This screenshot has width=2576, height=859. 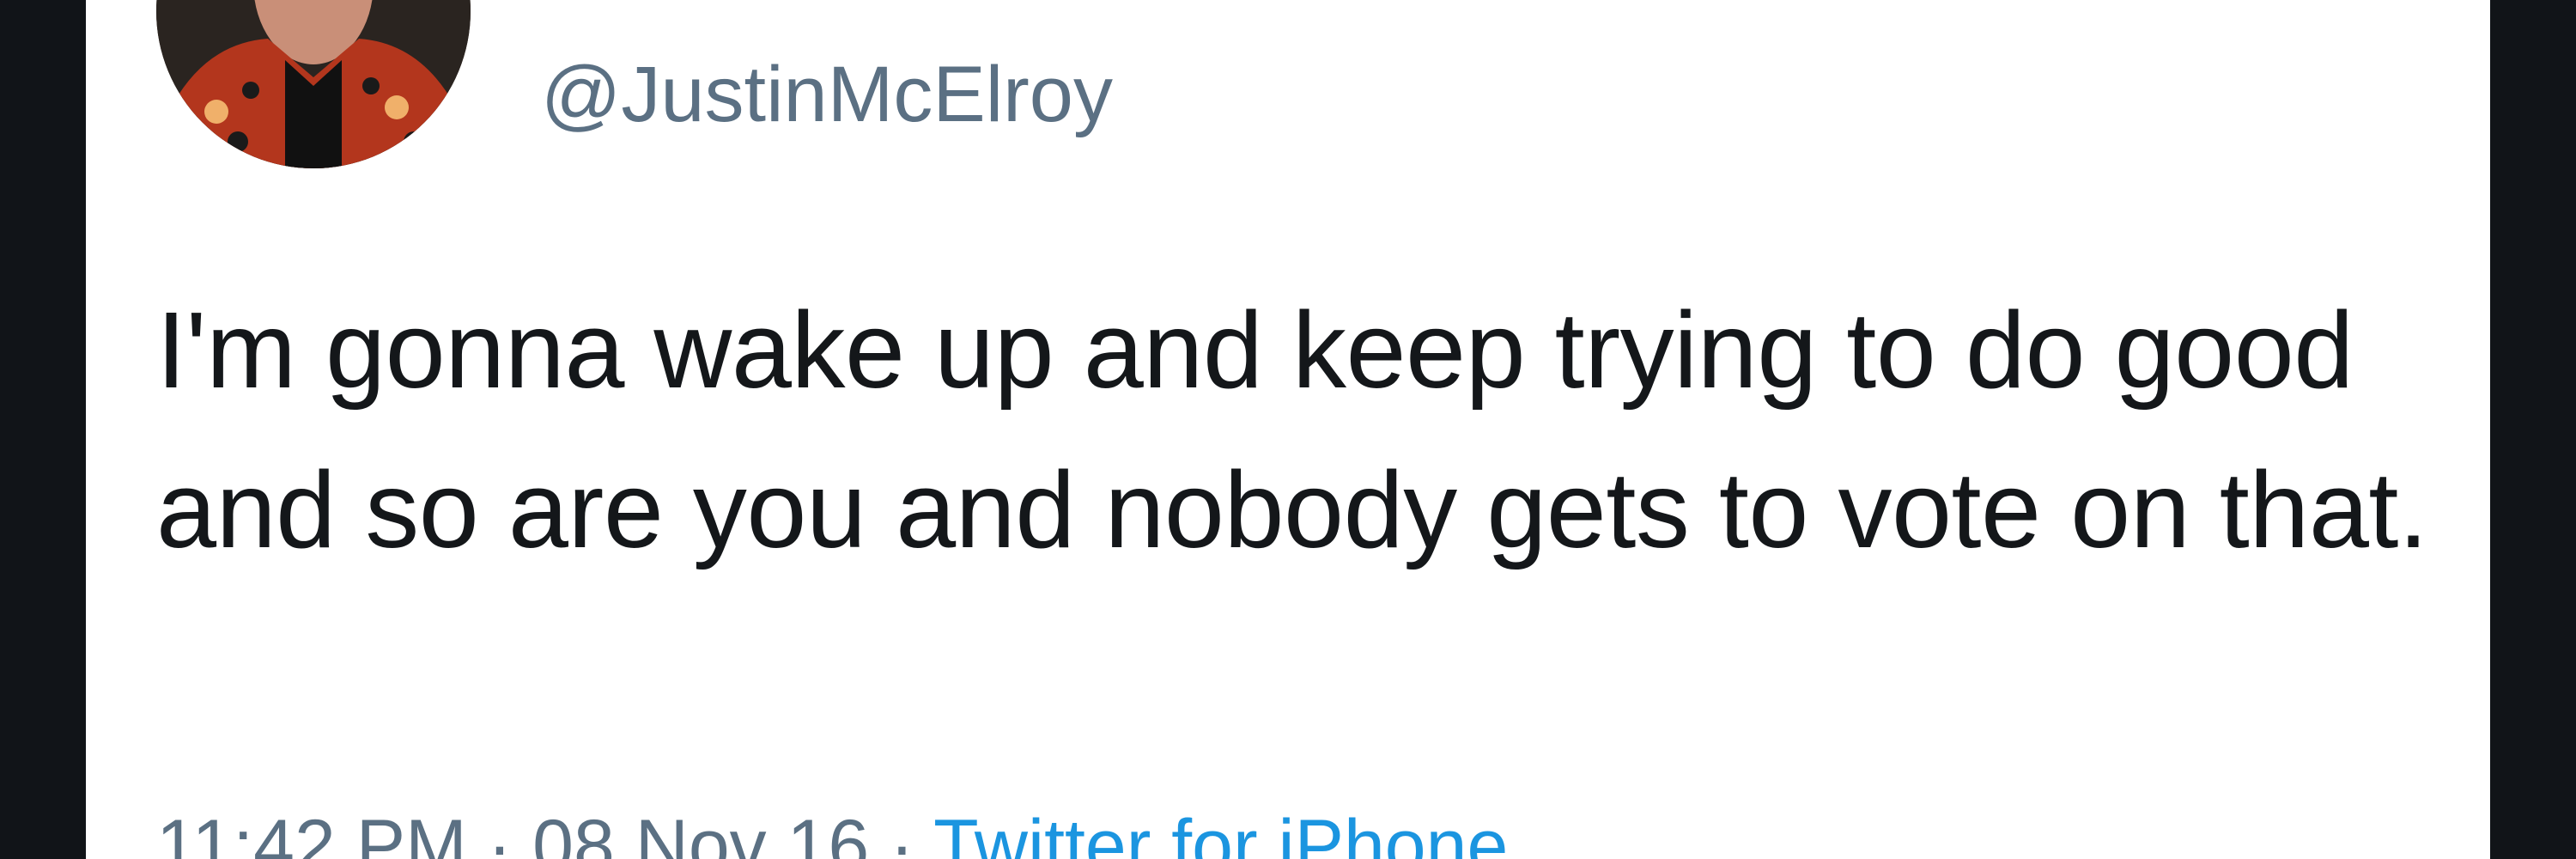 I want to click on frame-right, so click(x=2533, y=430).